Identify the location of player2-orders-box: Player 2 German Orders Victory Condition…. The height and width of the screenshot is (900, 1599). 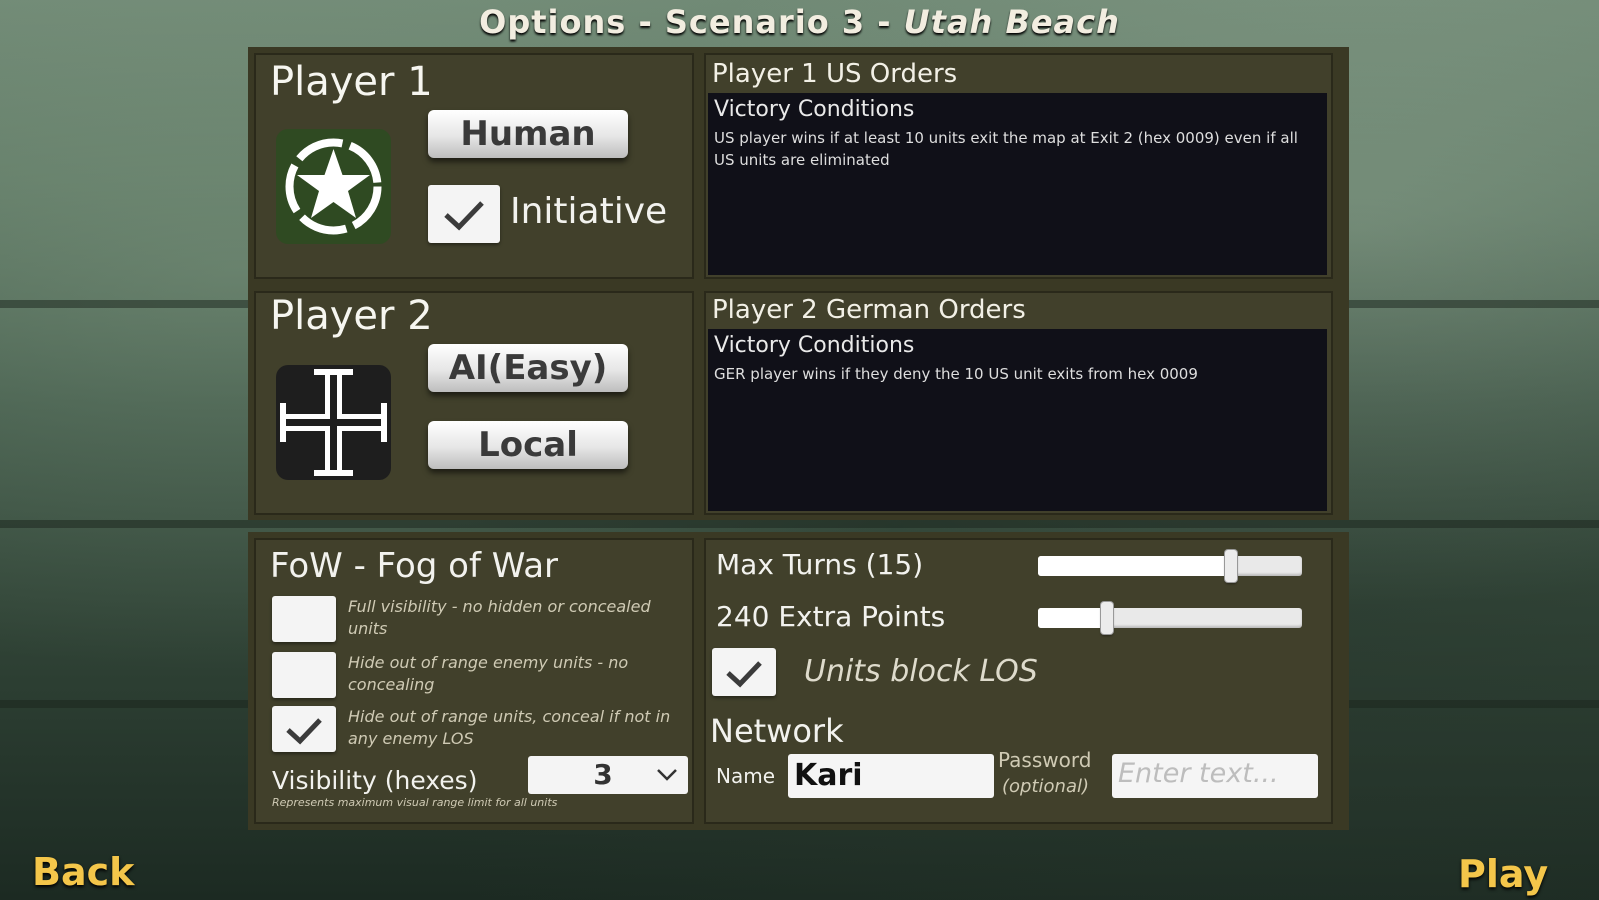
(1018, 403).